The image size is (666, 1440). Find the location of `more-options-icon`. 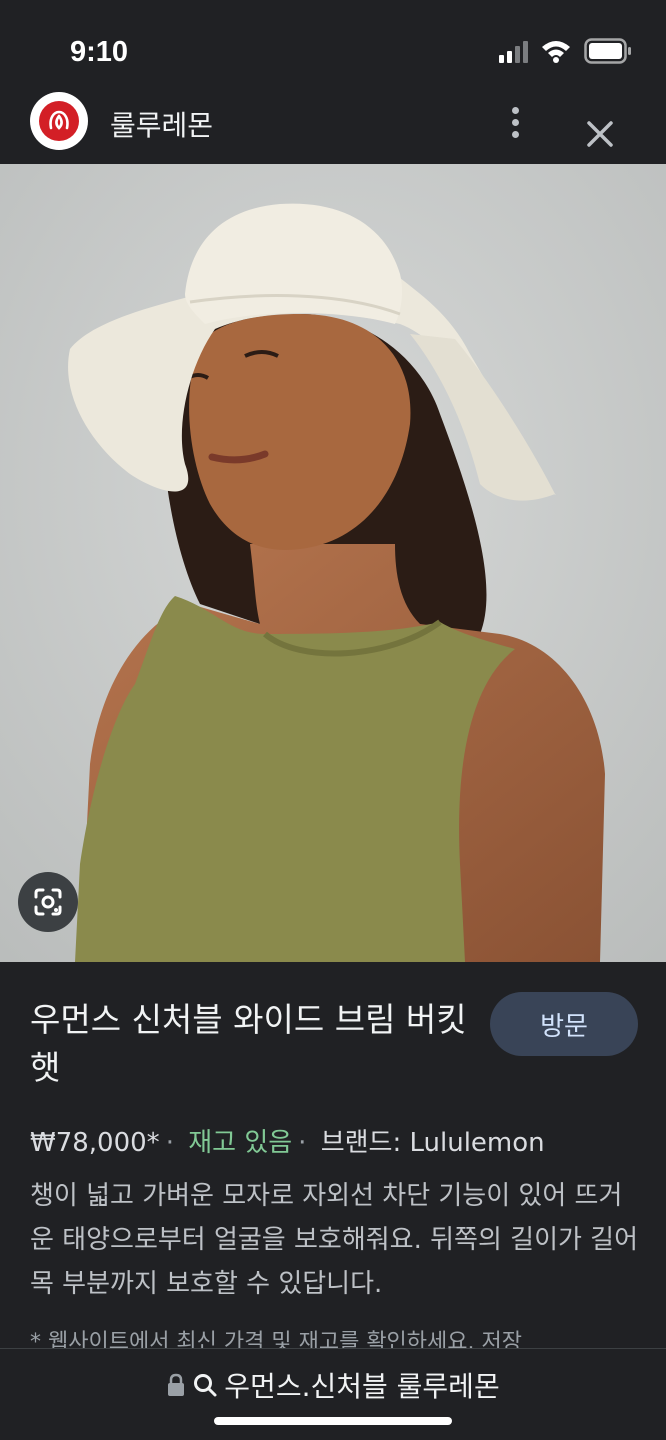

more-options-icon is located at coordinates (515, 122).